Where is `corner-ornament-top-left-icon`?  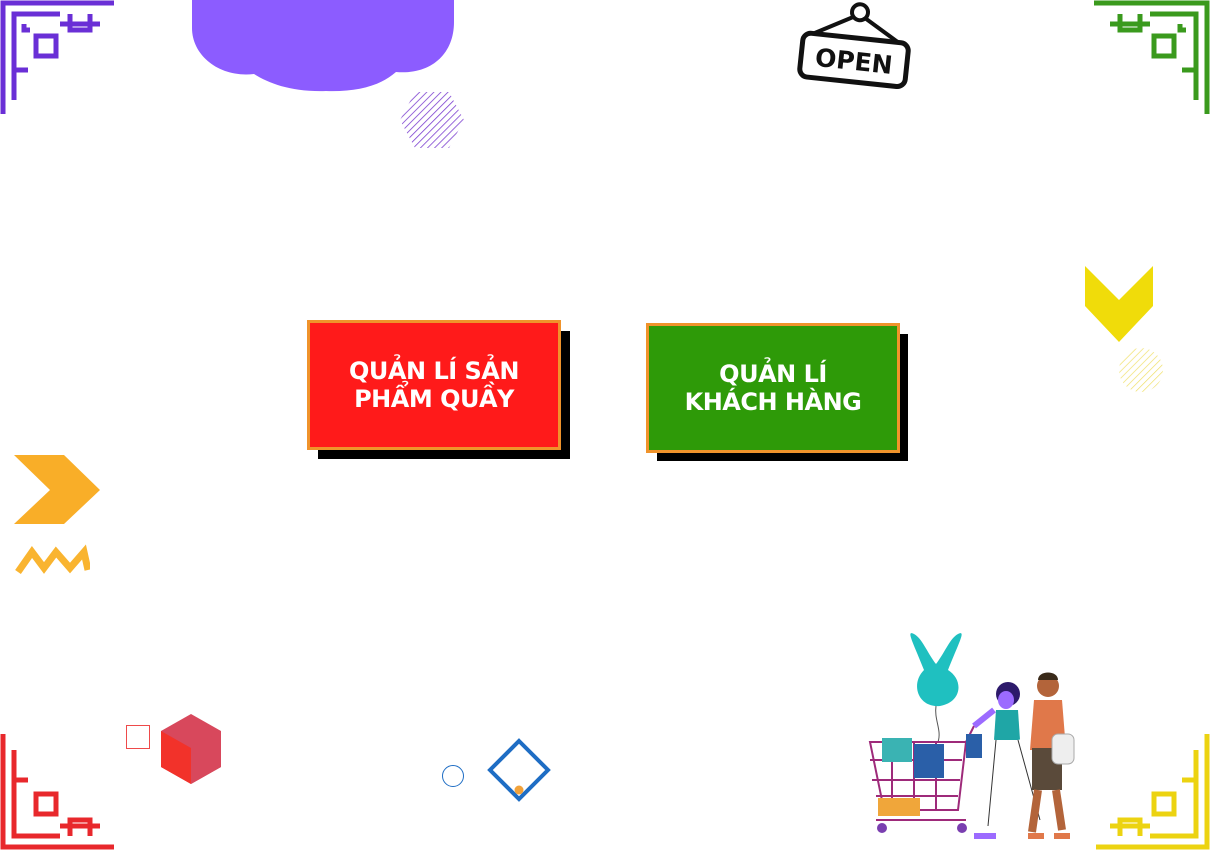 corner-ornament-top-left-icon is located at coordinates (57, 57).